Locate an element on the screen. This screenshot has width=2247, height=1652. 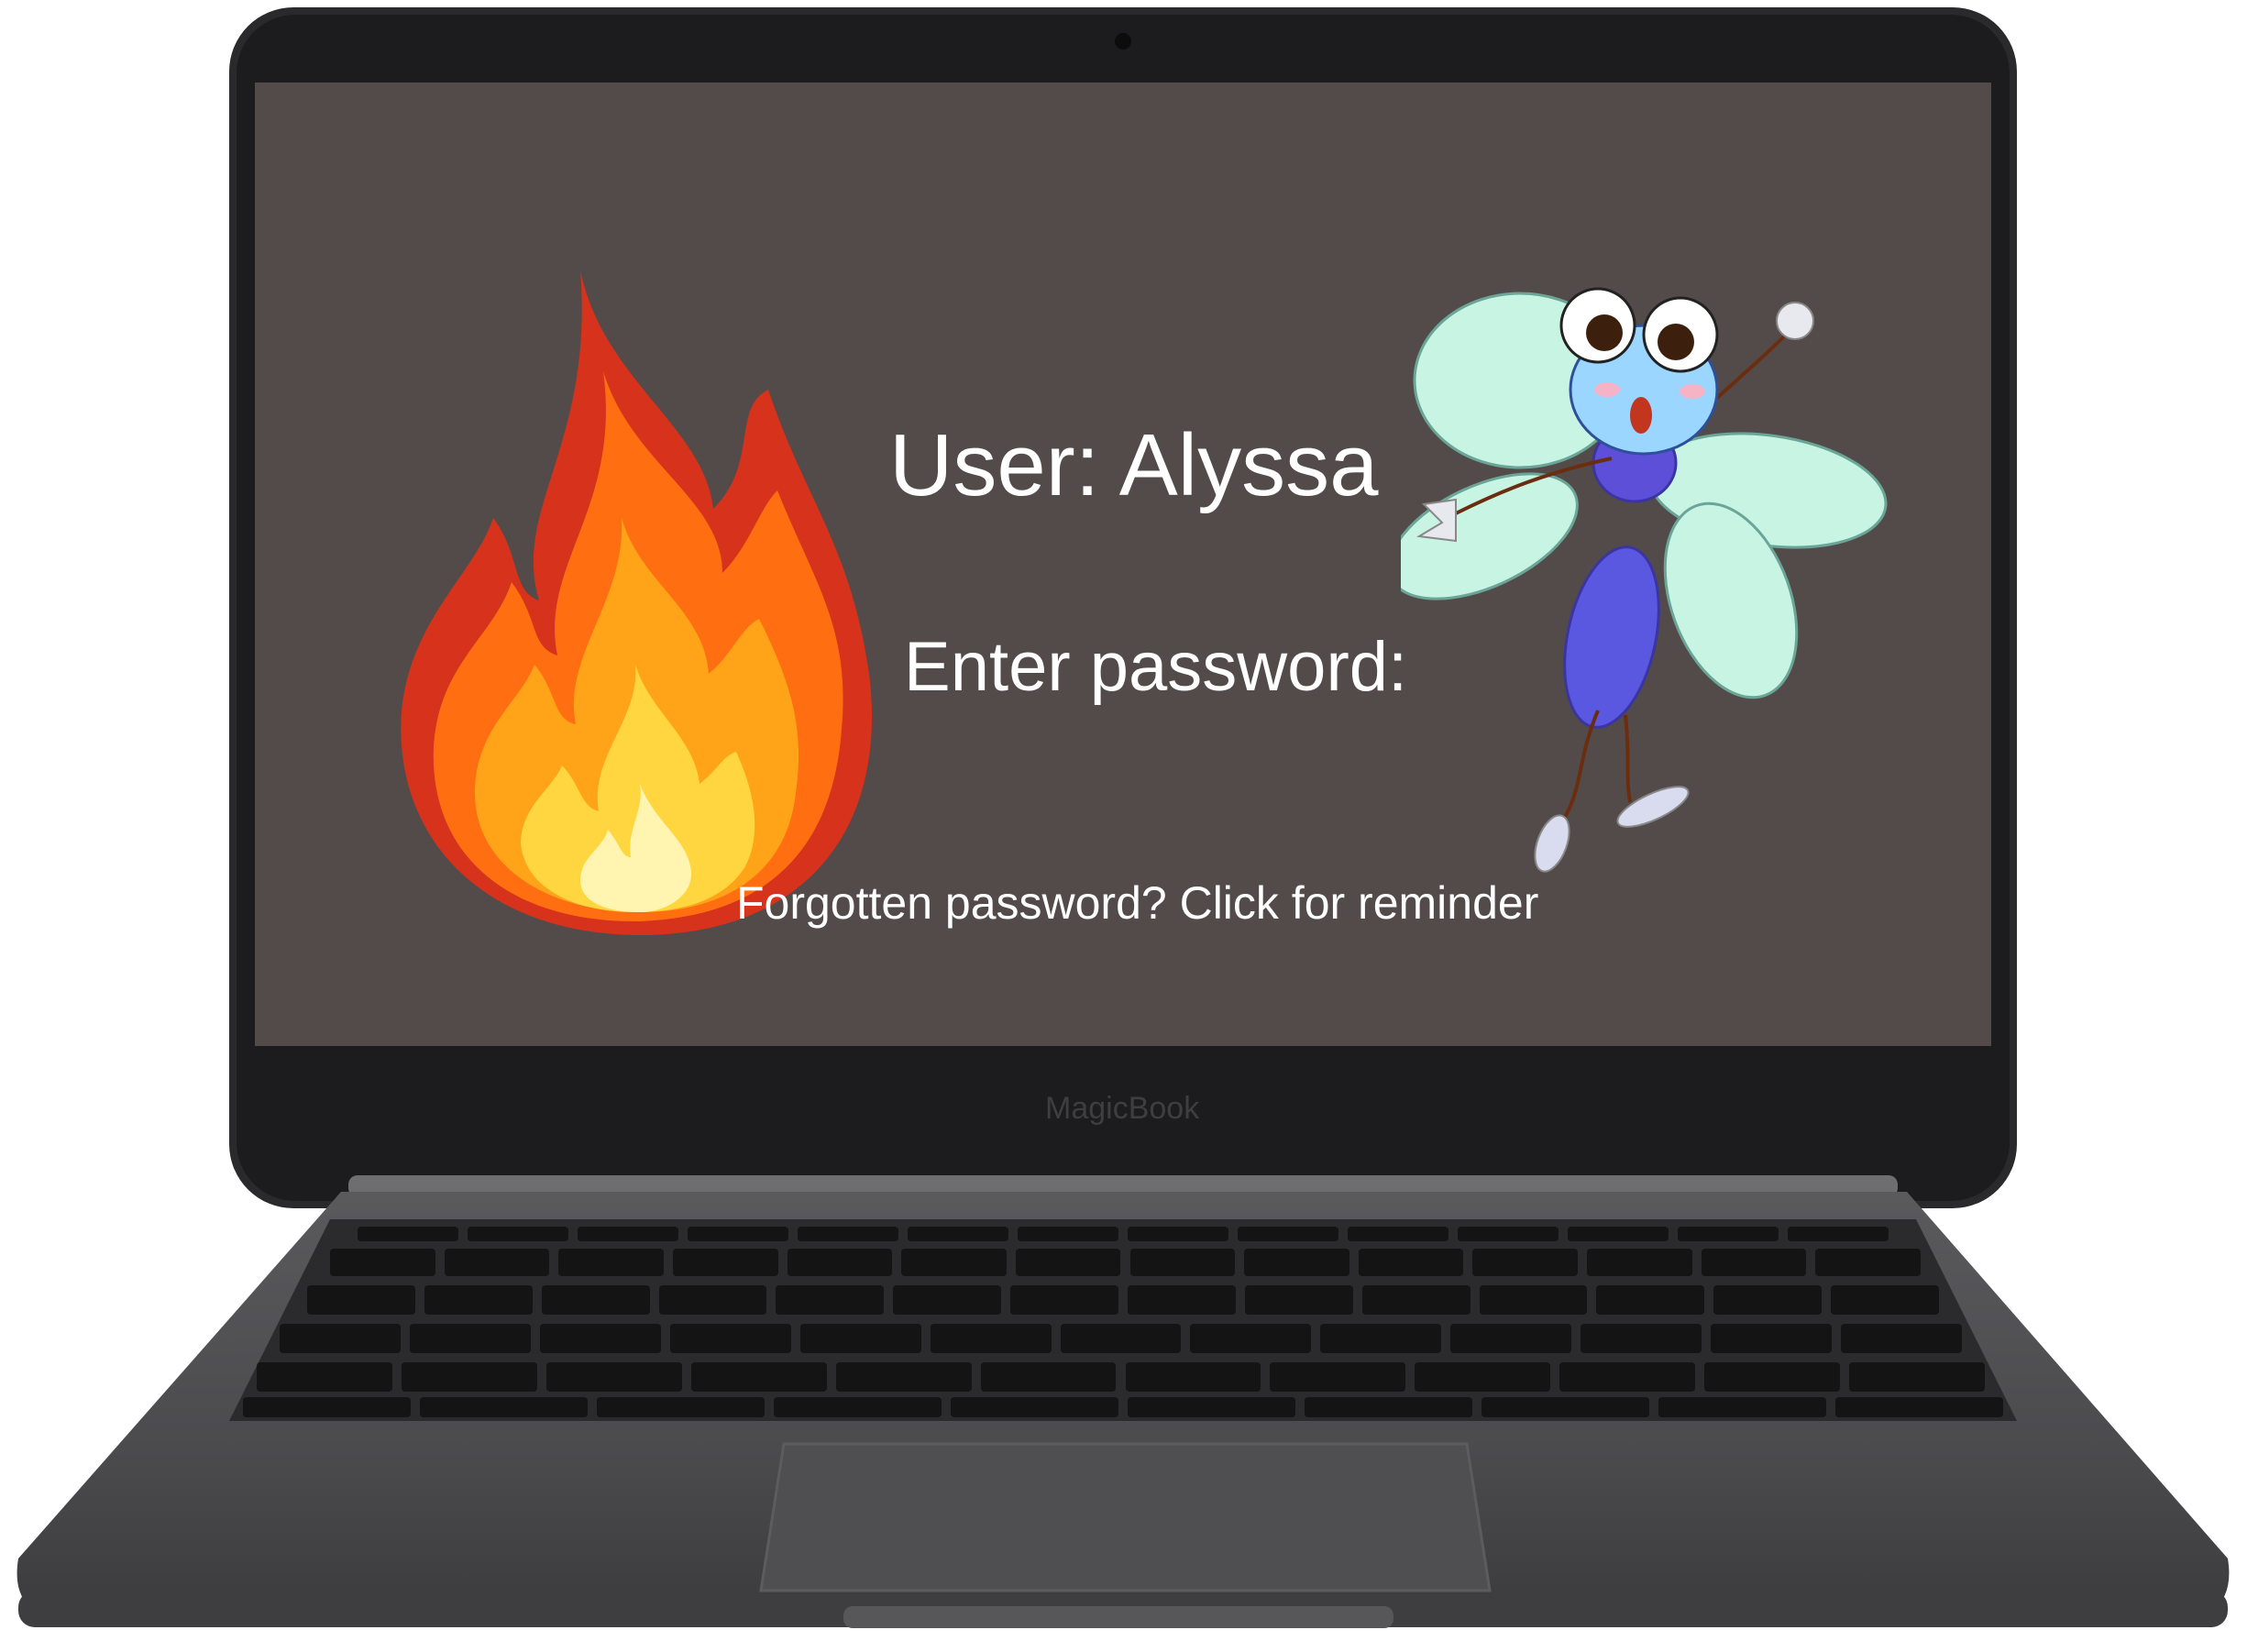
password-label: Enter password: is located at coordinates (1156, 667).